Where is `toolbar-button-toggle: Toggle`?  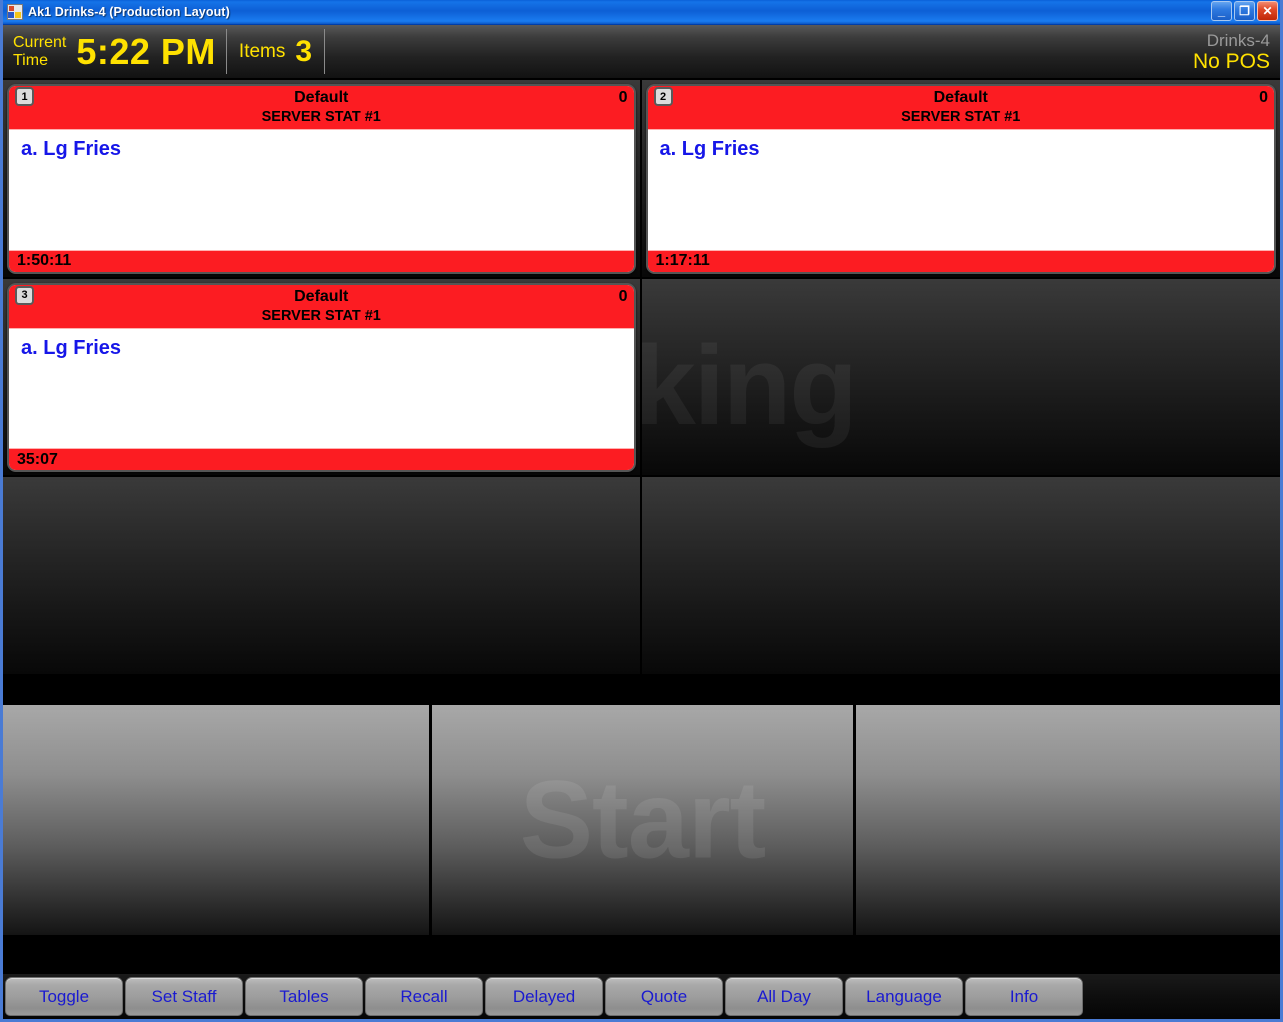
toolbar-button-toggle: Toggle is located at coordinates (64, 996).